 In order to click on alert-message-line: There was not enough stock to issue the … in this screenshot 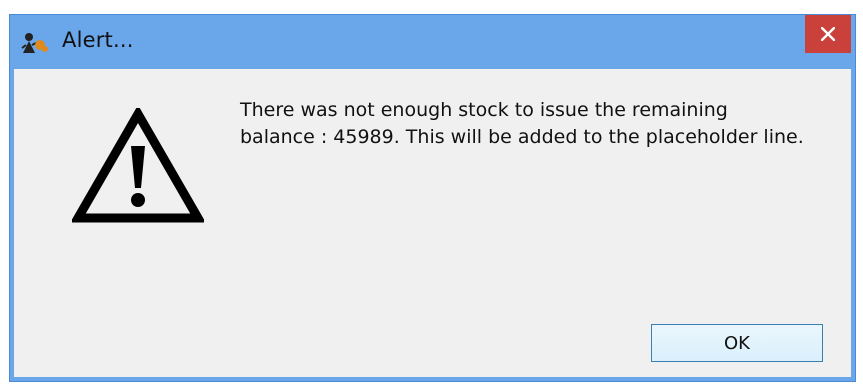, I will do `click(484, 110)`.